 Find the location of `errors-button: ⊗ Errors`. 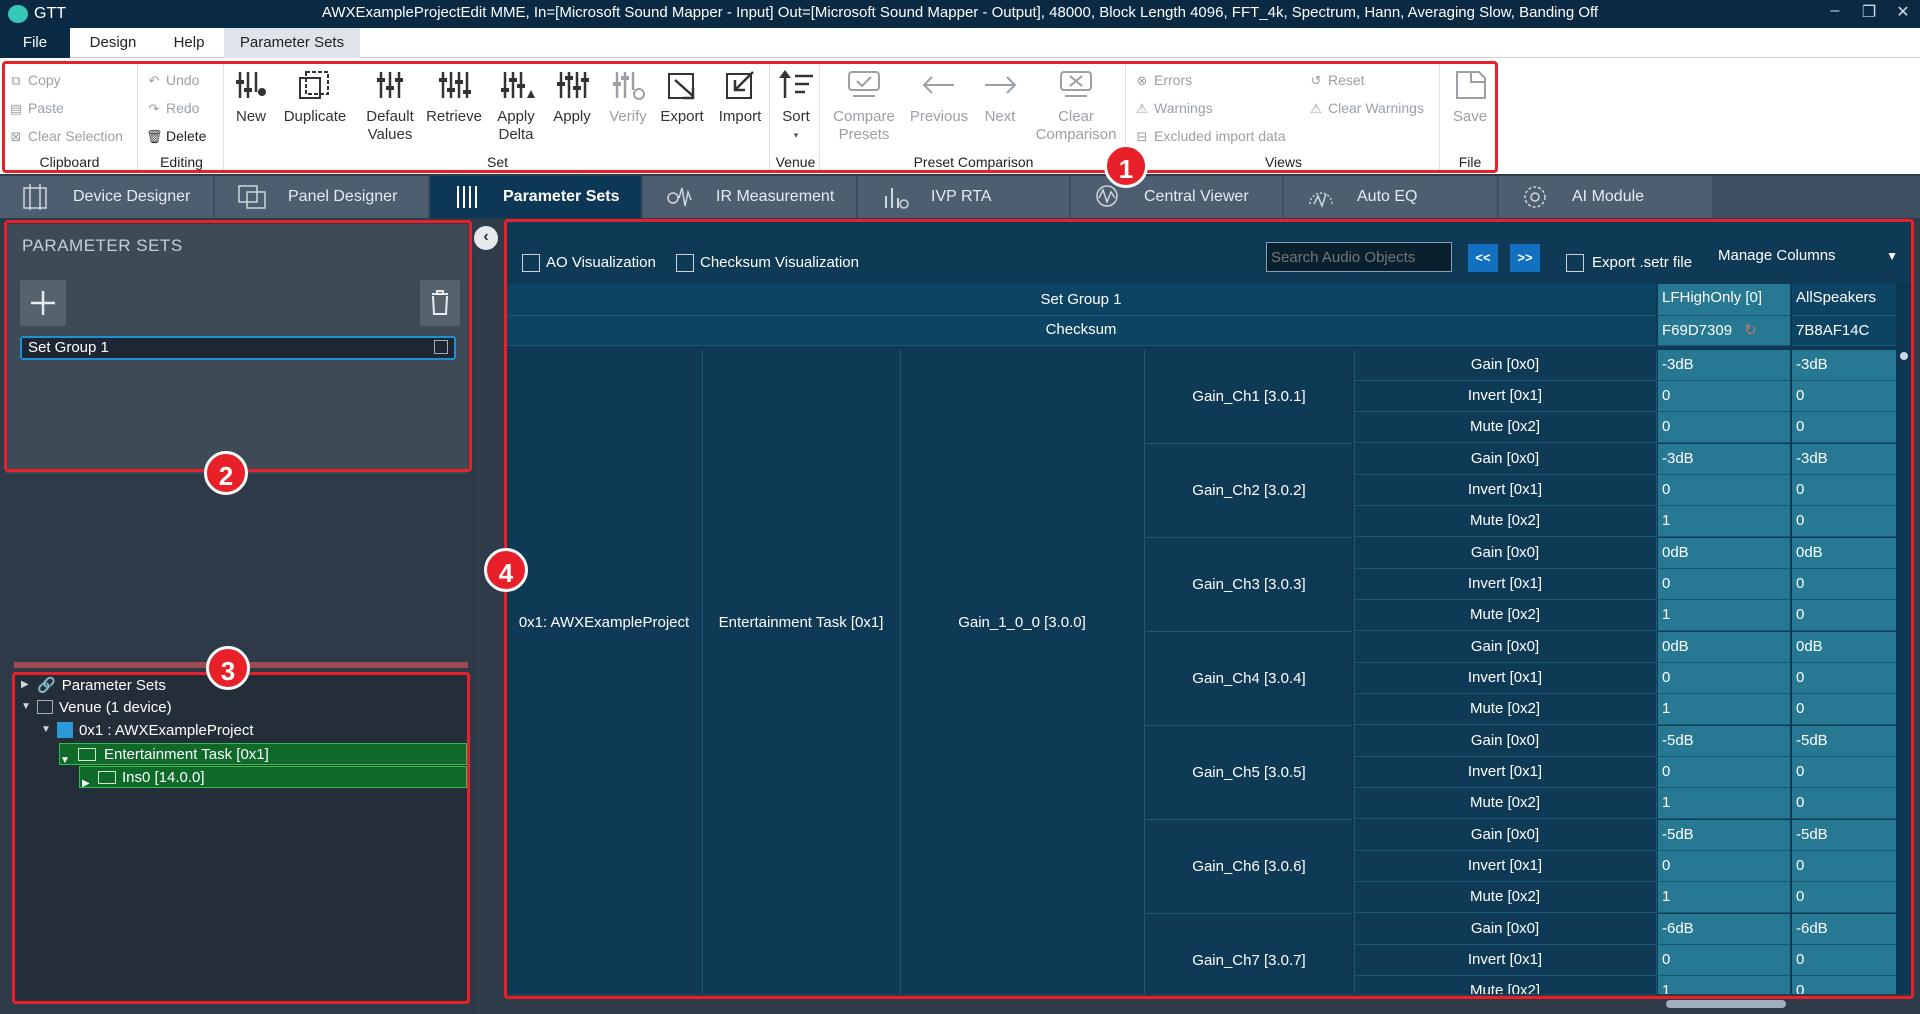

errors-button: ⊗ Errors is located at coordinates (1163, 80).